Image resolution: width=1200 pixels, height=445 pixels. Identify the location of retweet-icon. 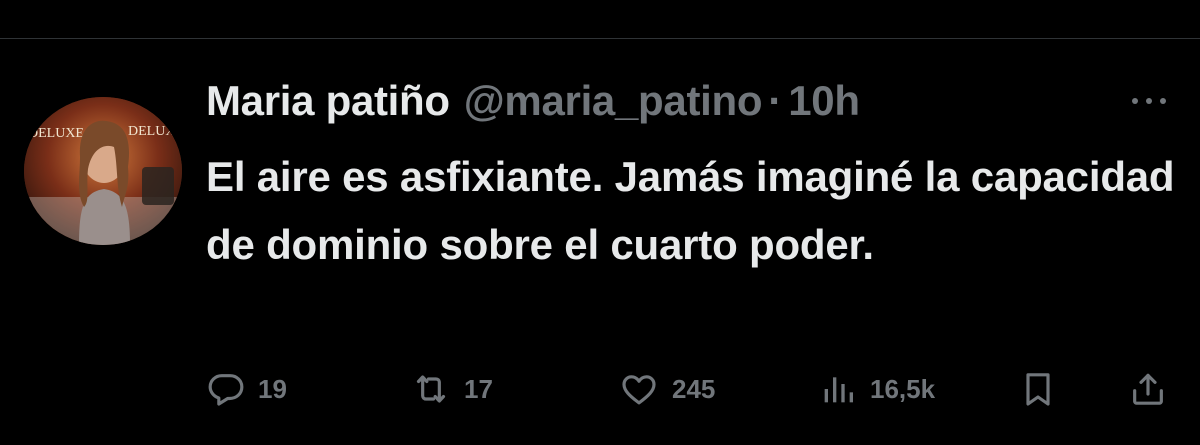
(431, 389).